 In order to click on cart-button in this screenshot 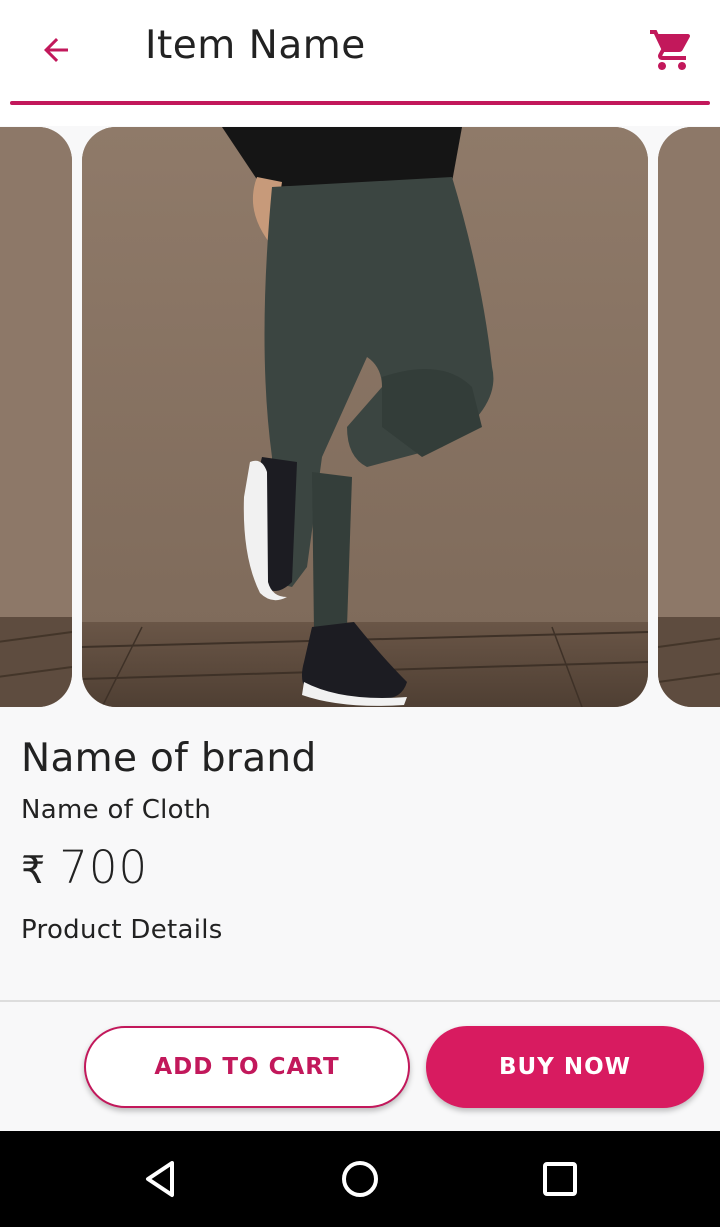, I will do `click(672, 50)`.